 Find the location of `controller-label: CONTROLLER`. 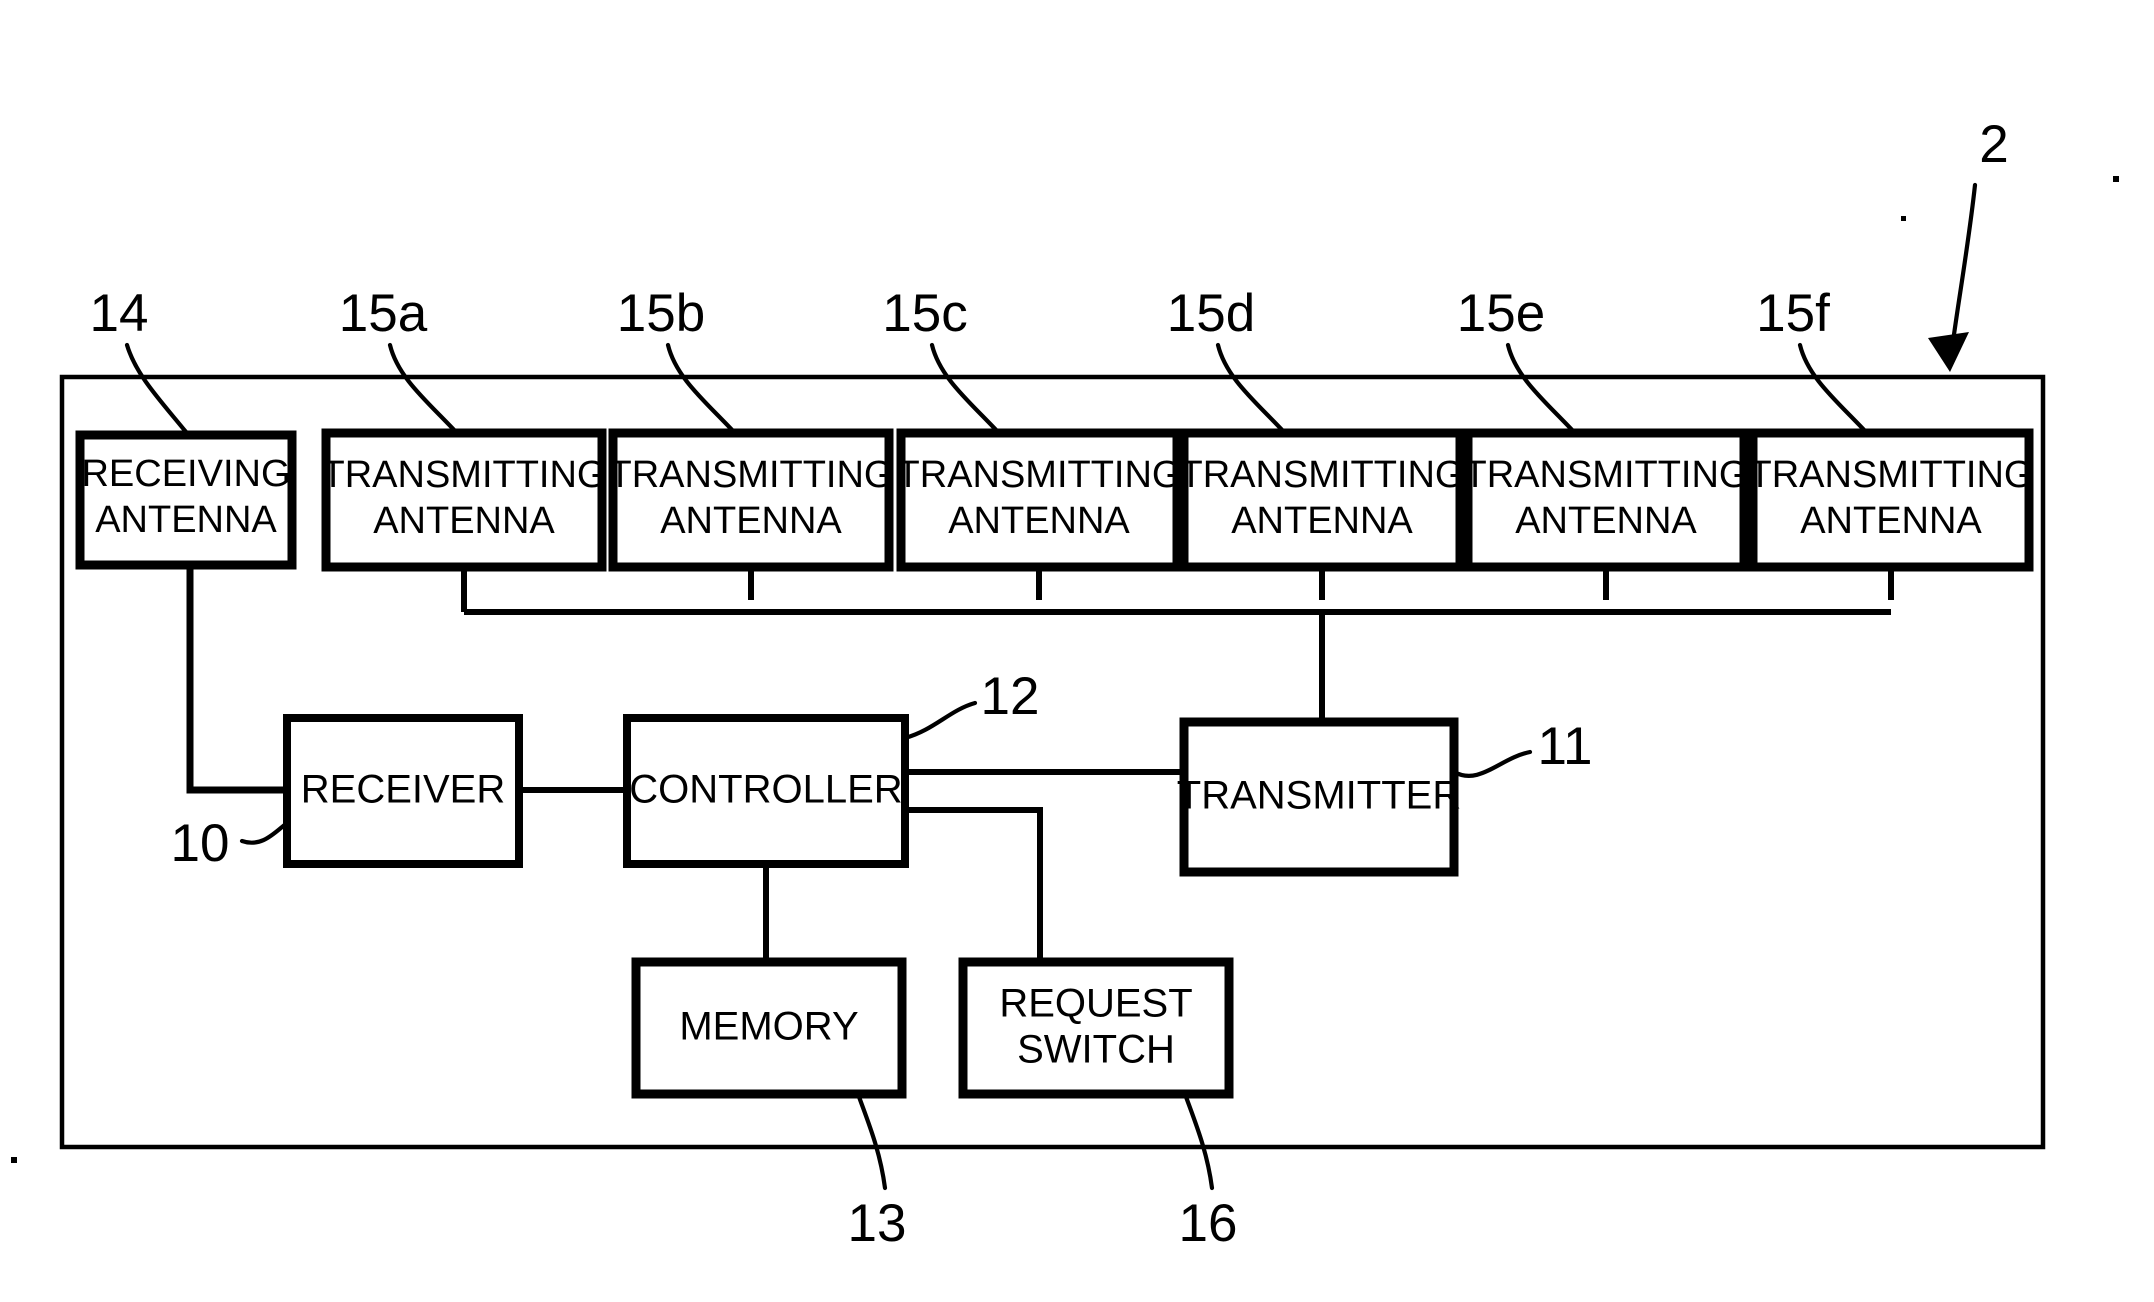

controller-label: CONTROLLER is located at coordinates (765, 790).